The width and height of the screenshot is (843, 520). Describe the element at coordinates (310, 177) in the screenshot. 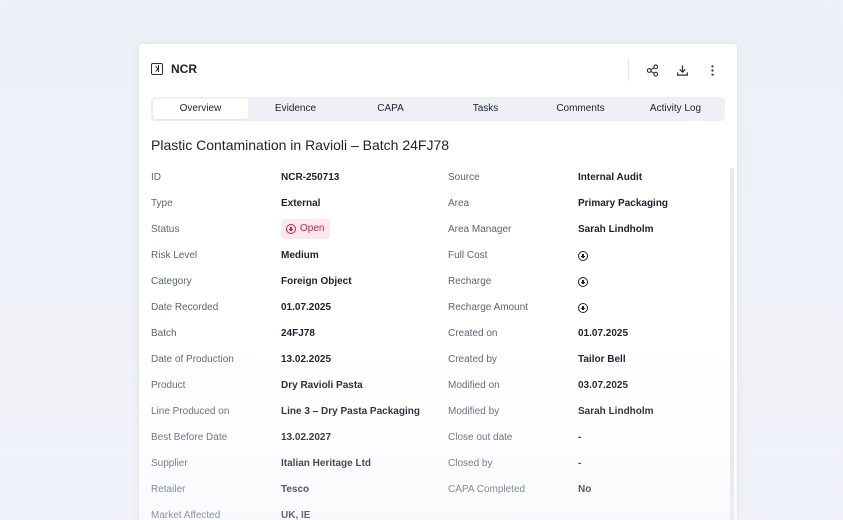

I see `id-value: NCR-250713` at that location.